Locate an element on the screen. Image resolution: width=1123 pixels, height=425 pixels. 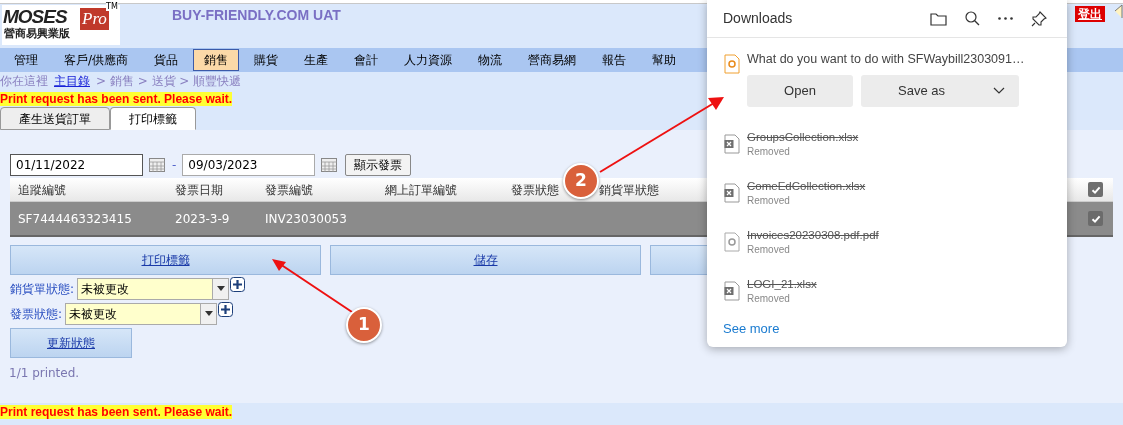
column-header: 發票日期 is located at coordinates (199, 190).